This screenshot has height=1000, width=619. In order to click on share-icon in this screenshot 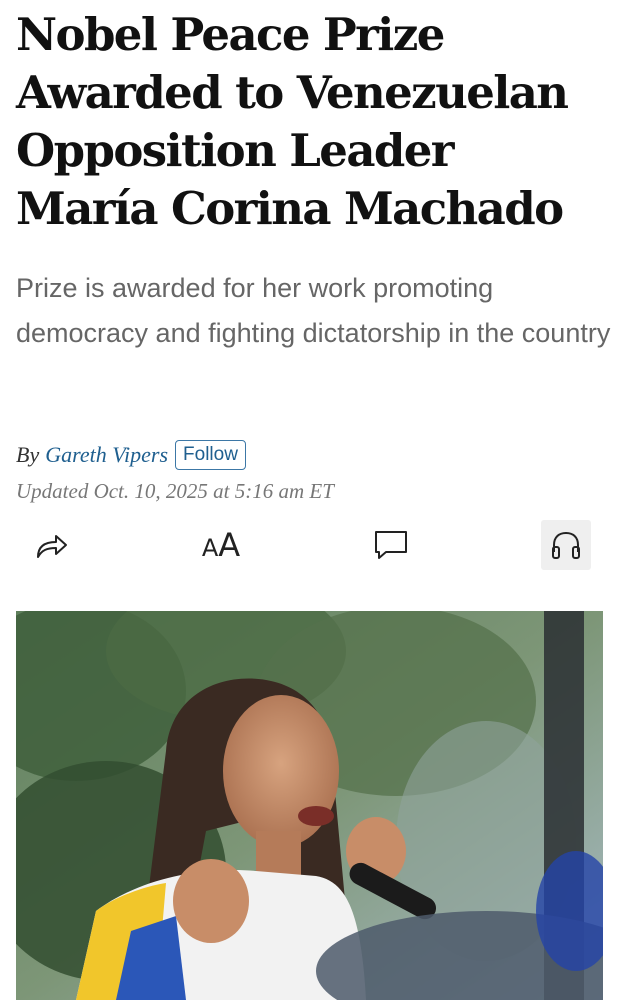, I will do `click(52, 546)`.